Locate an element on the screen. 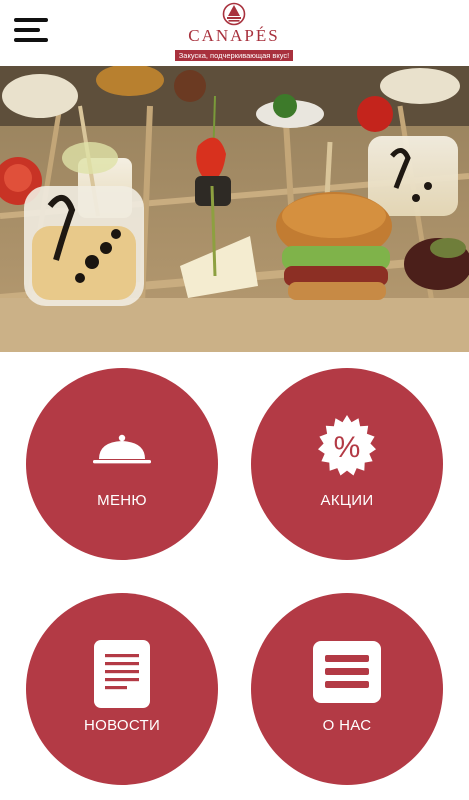 This screenshot has width=469, height=800. promotions-button-label: АКЦИИ is located at coordinates (347, 500).